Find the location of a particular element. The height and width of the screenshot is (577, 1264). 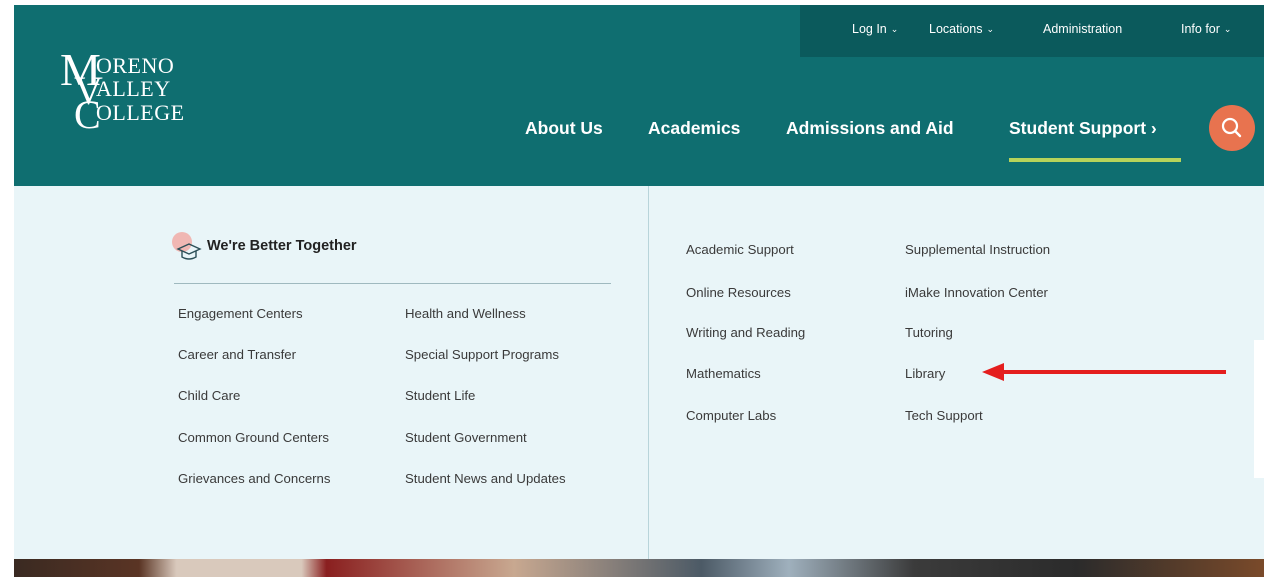

link-tech-support: Tech Support is located at coordinates (944, 415).